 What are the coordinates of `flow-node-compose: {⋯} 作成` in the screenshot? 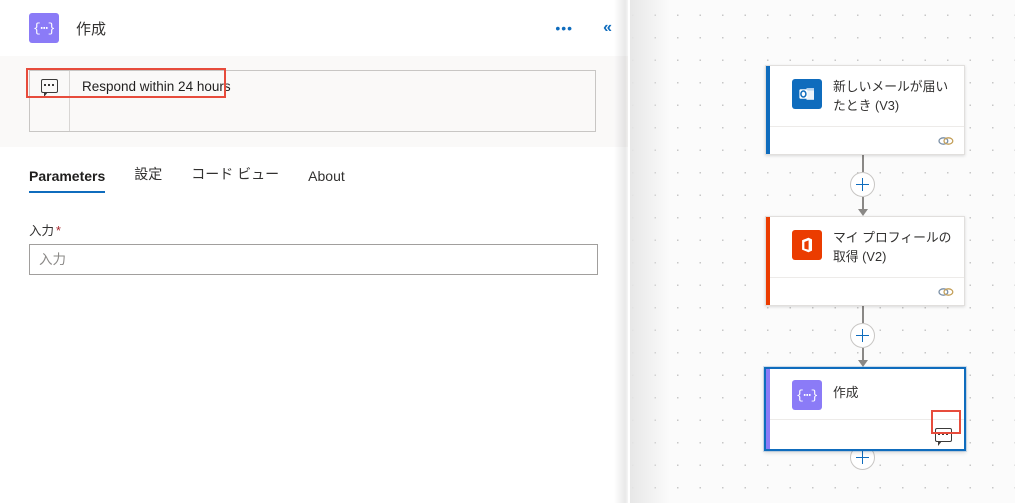 It's located at (865, 409).